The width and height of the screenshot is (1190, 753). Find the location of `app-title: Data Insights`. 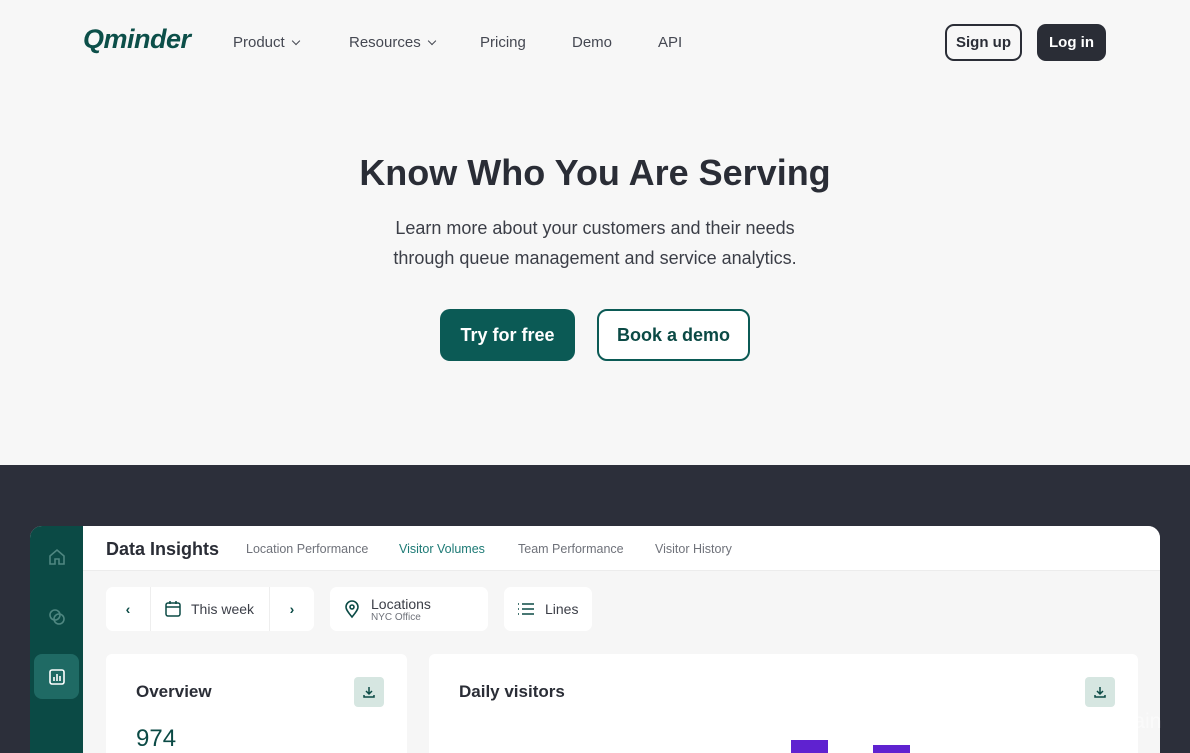

app-title: Data Insights is located at coordinates (163, 549).